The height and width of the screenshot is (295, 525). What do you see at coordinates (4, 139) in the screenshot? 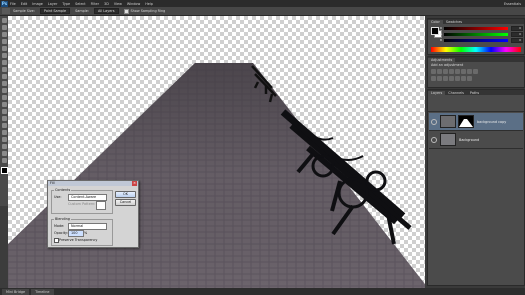
I see `shape-tool-icon` at bounding box center [4, 139].